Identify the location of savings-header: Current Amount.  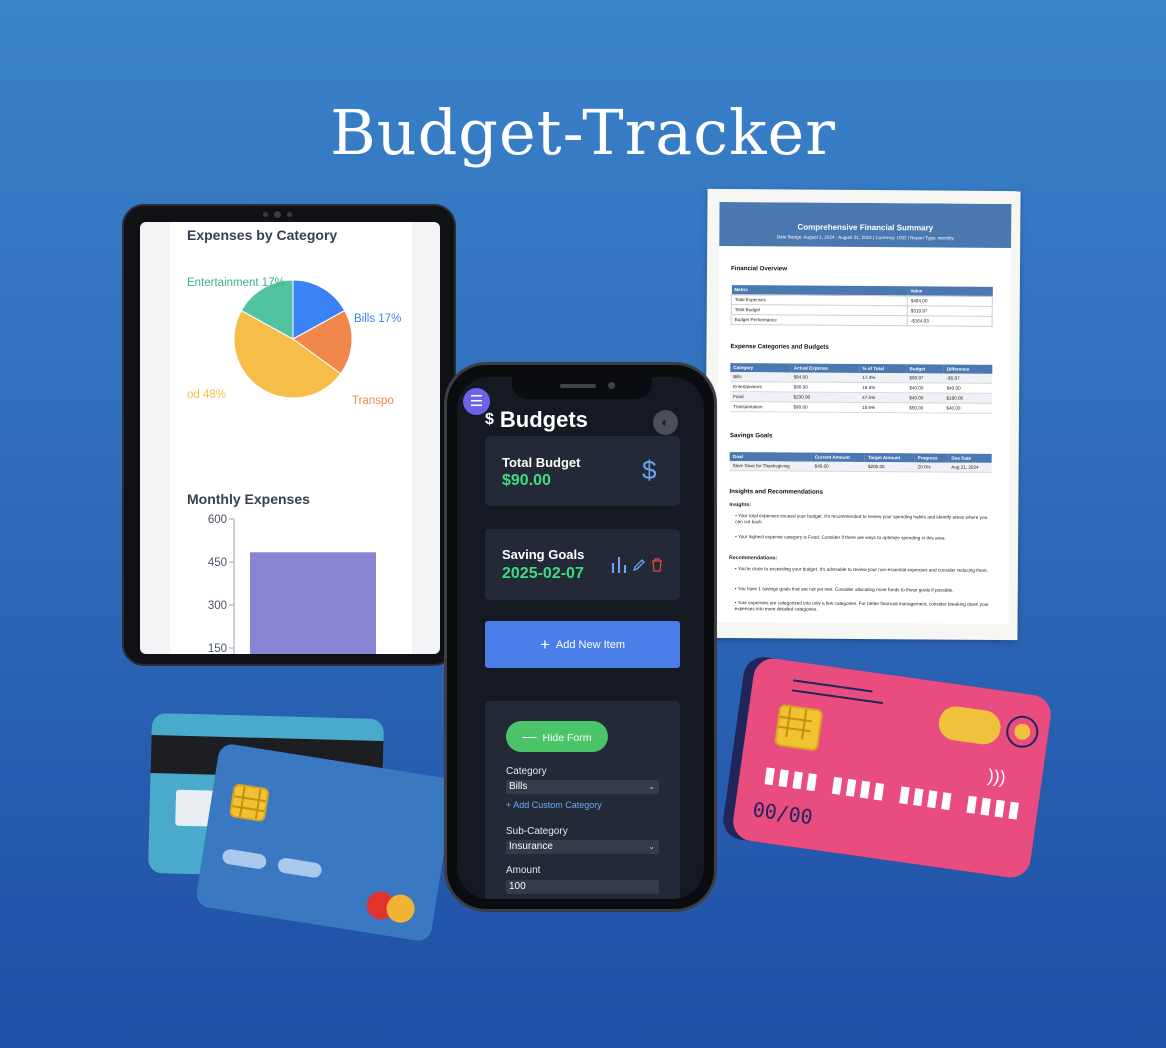
(838, 457).